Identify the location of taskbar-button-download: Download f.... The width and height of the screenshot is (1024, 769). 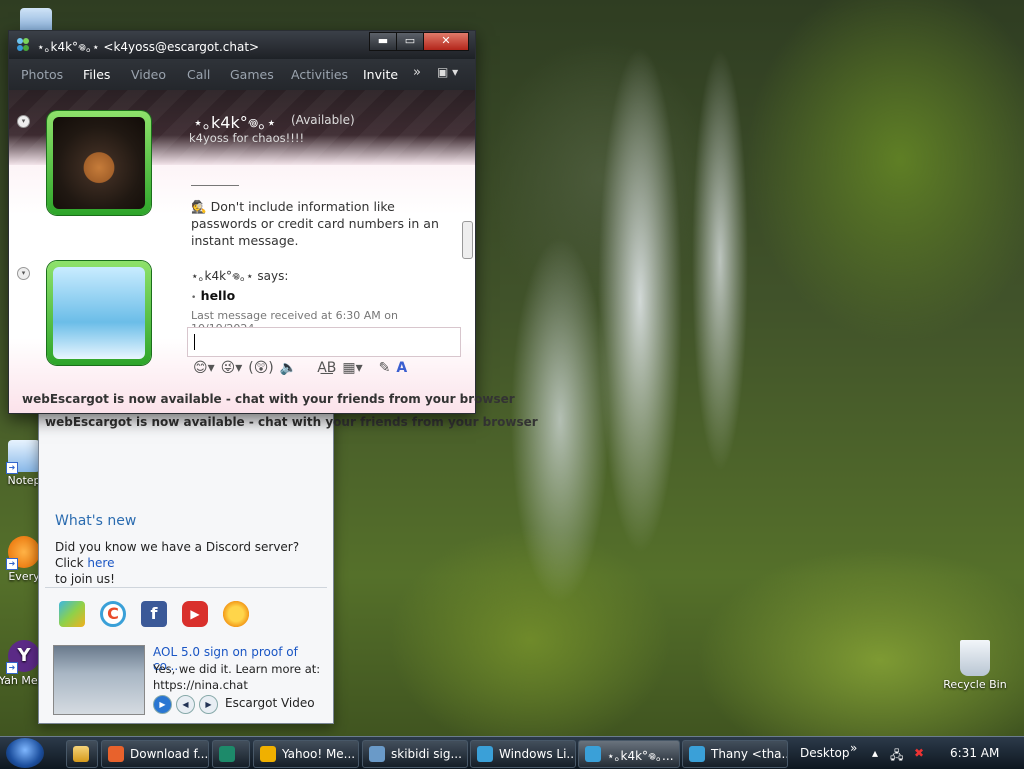
(155, 754).